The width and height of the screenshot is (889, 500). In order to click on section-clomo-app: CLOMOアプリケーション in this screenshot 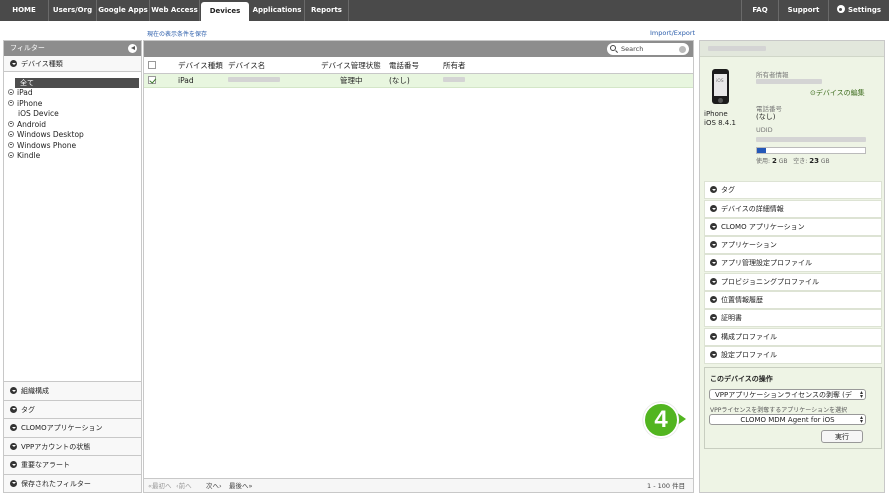, I will do `click(72, 427)`.